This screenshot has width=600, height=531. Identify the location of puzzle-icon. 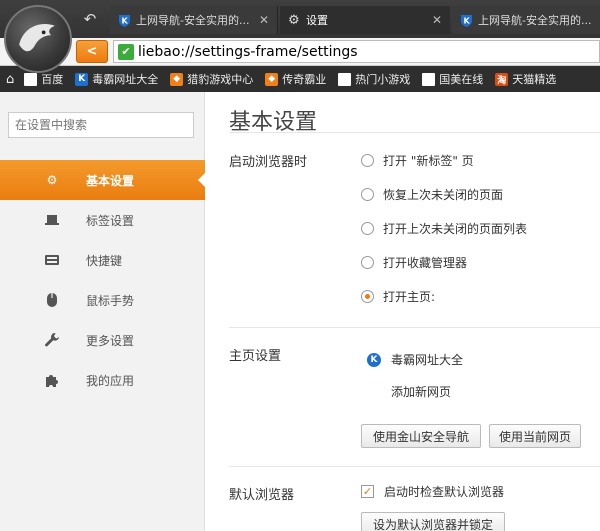
(52, 380).